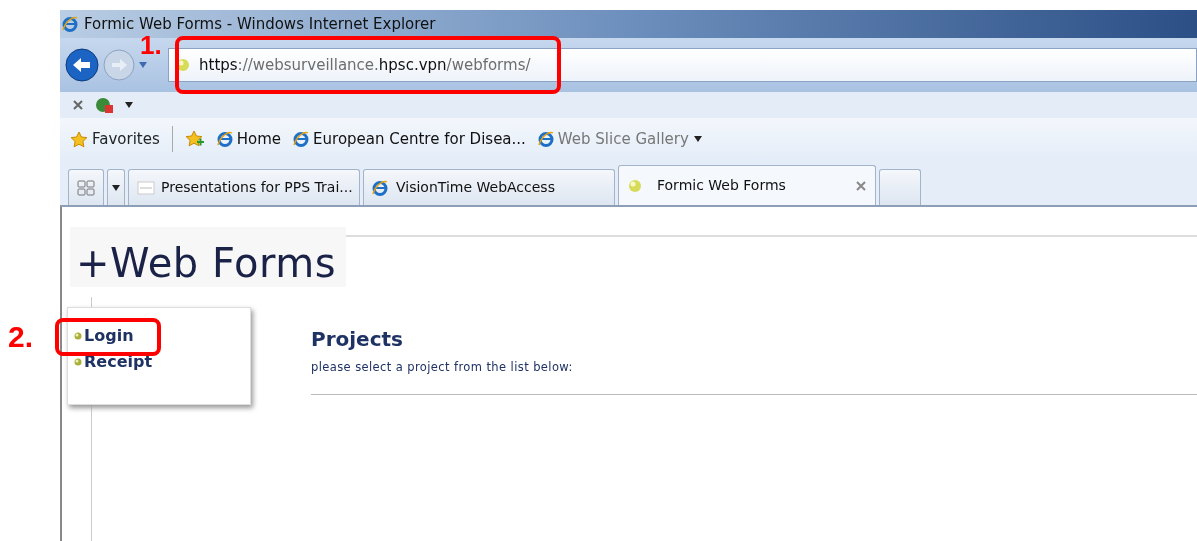 Image resolution: width=1197 pixels, height=541 pixels. I want to click on grid-icon, so click(86, 187).